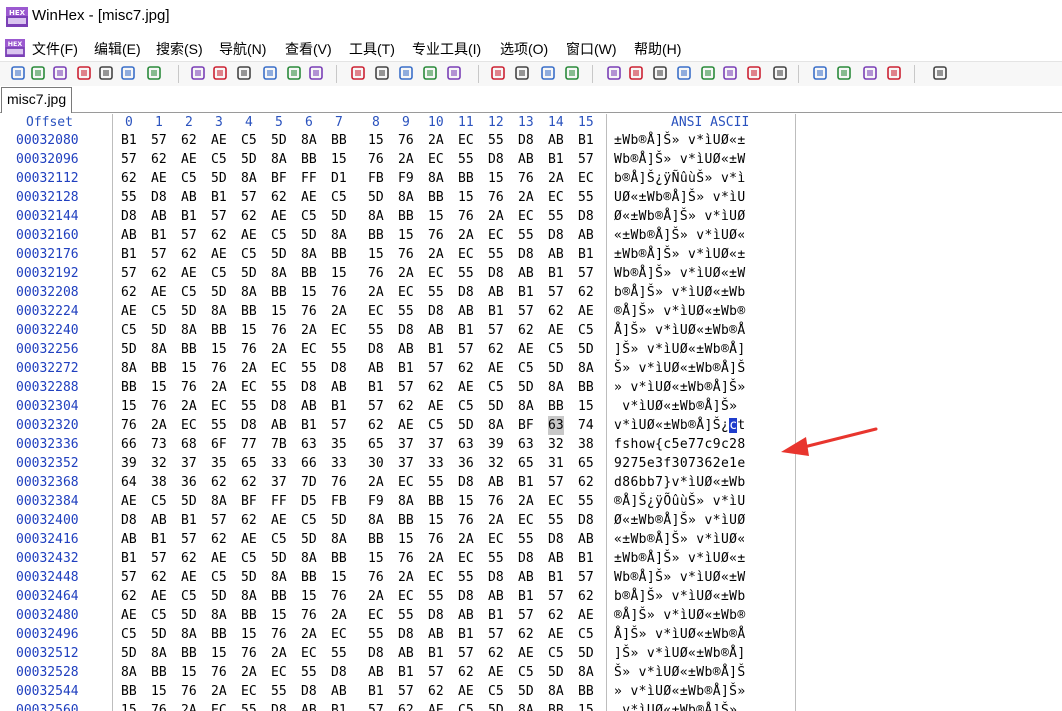 This screenshot has height=711, width=1062. I want to click on ascii-text: ®Å]Š» v*ìUØ«±Wb®, so click(680, 311).